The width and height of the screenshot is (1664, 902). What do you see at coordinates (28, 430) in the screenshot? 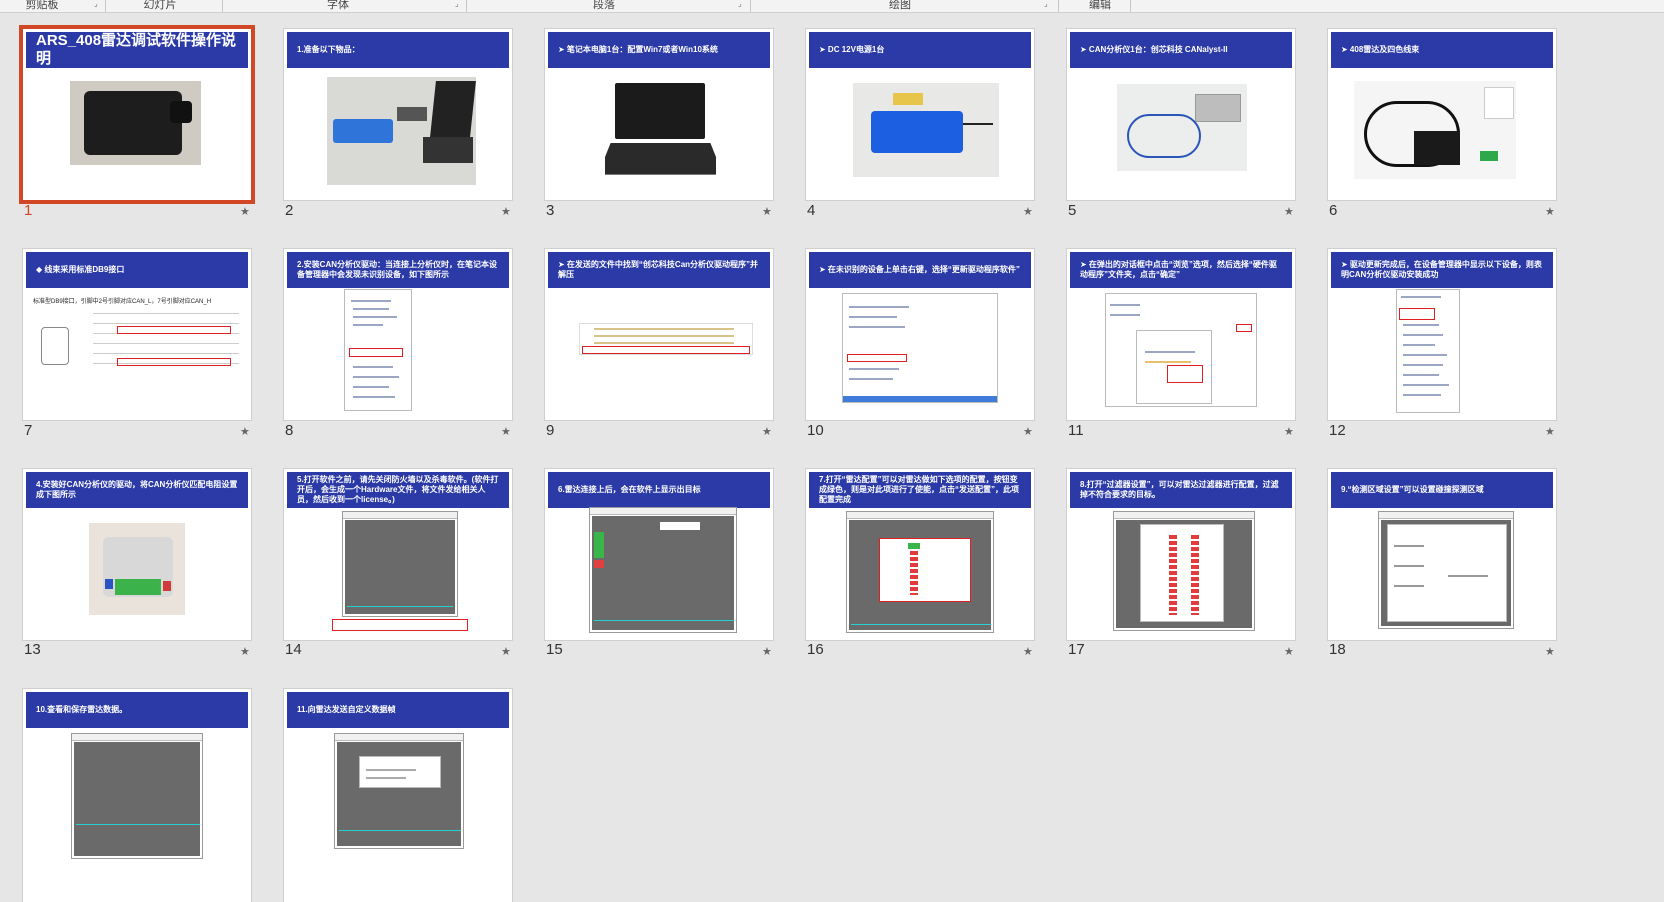
I see `slide-number: 7` at bounding box center [28, 430].